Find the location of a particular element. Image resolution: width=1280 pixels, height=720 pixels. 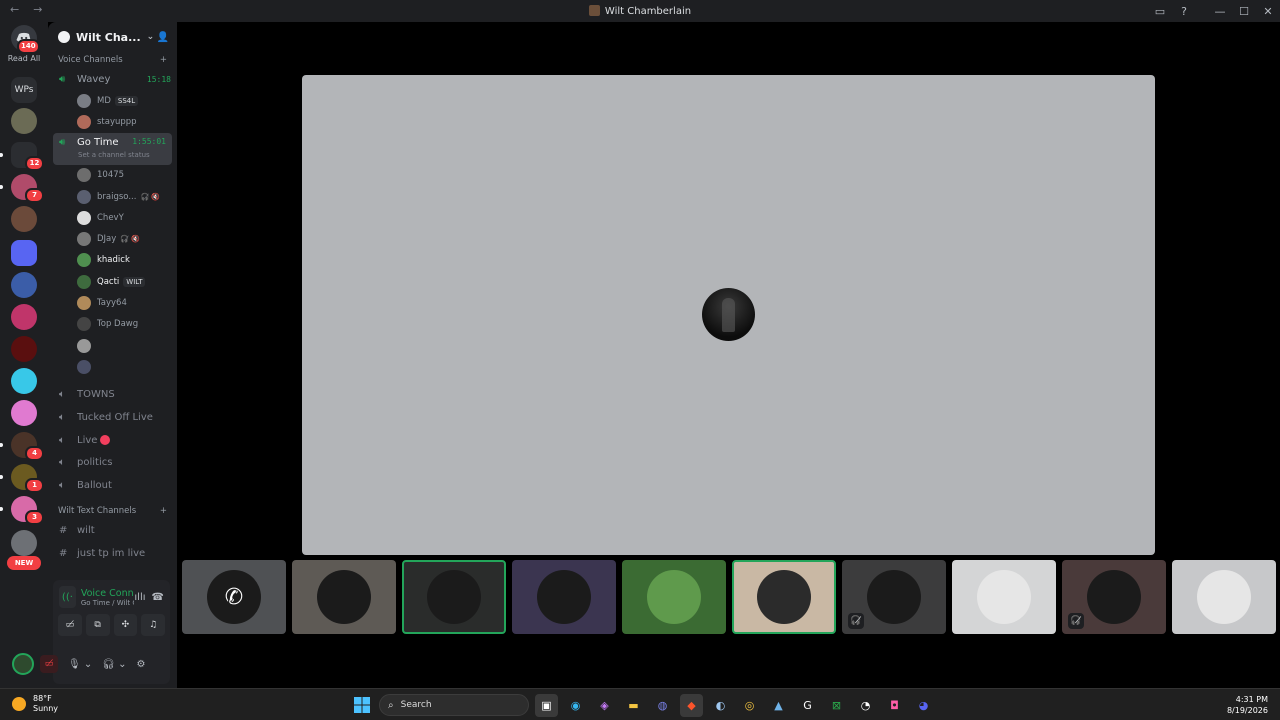

channel-name: just tp im live is located at coordinates (111, 553).